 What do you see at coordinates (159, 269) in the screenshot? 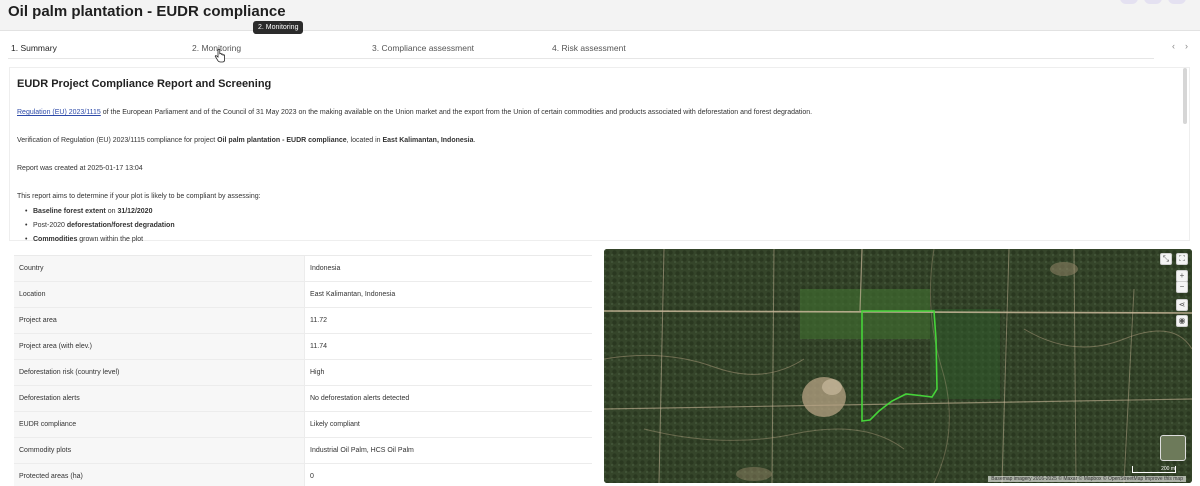
I see `row-key: Country` at bounding box center [159, 269].